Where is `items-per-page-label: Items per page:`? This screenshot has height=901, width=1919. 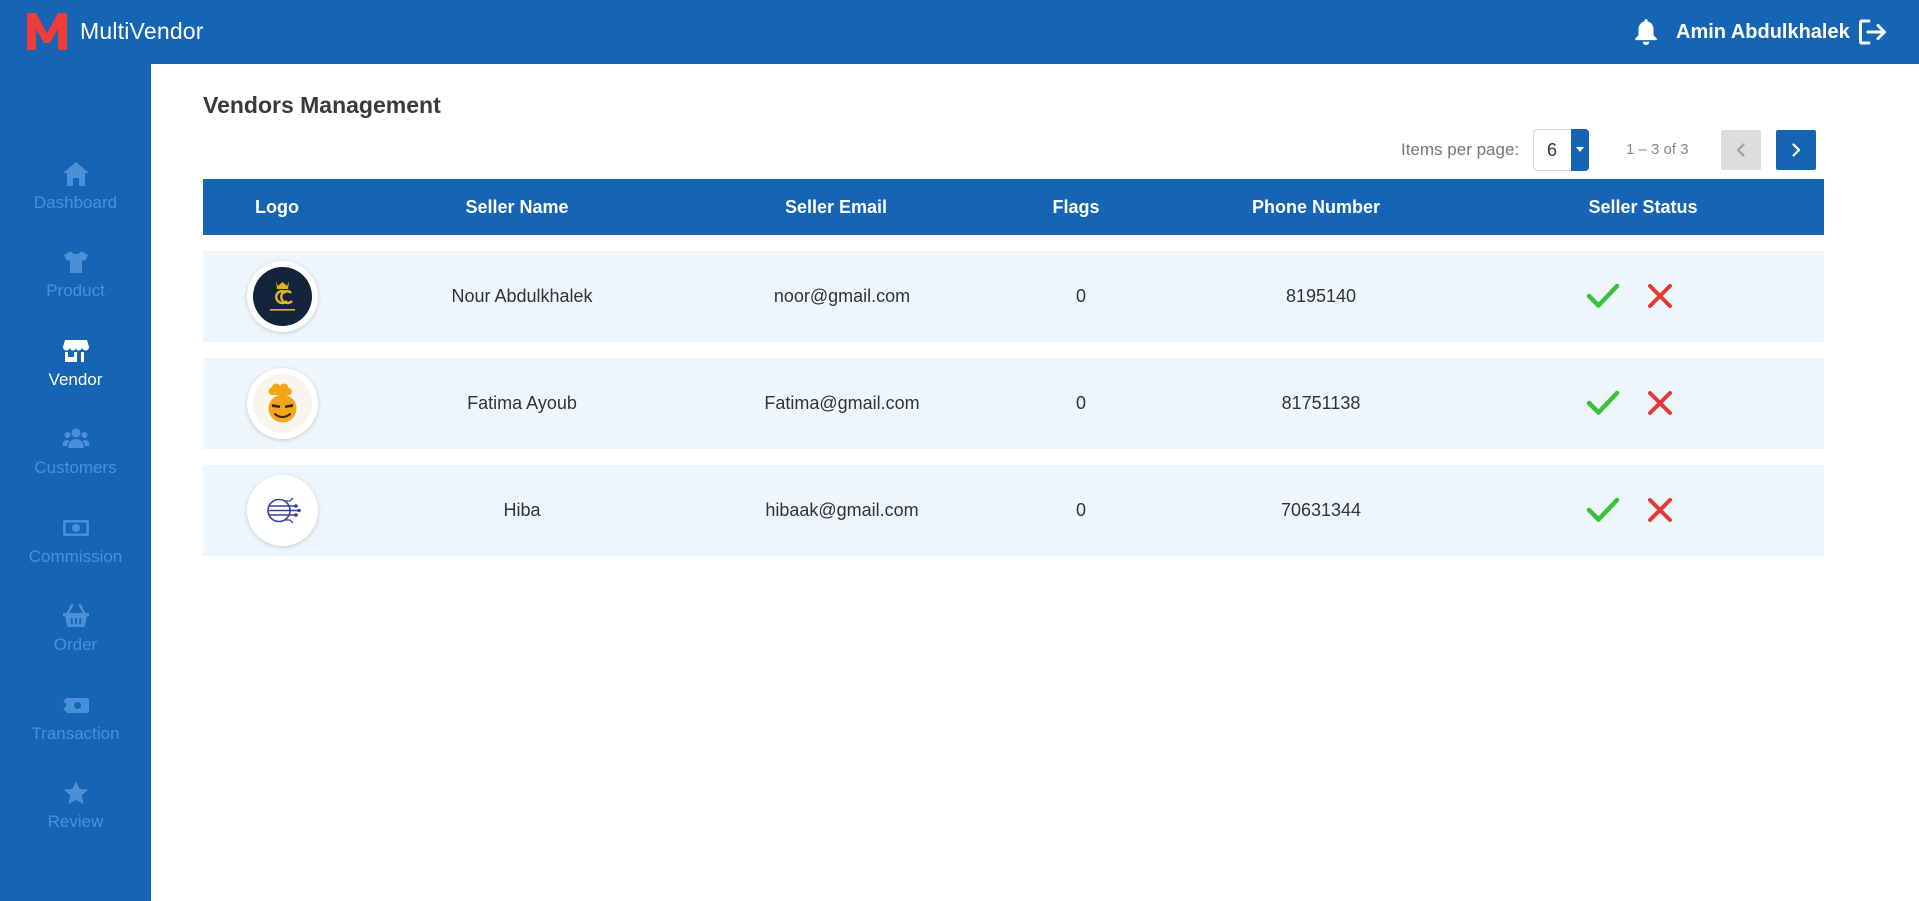 items-per-page-label: Items per page: is located at coordinates (1460, 149).